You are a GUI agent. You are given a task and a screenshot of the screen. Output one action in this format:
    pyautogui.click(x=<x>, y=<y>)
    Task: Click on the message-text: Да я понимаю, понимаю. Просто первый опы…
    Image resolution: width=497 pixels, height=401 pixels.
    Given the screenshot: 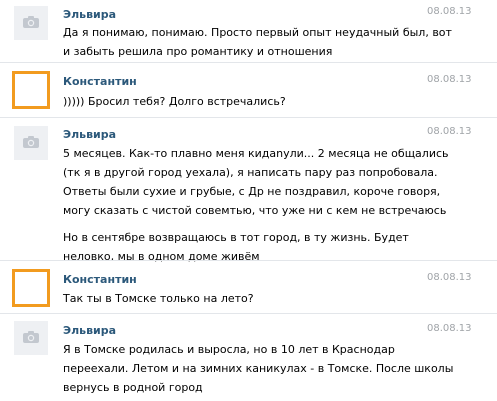 What is the action you would take?
    pyautogui.click(x=257, y=42)
    